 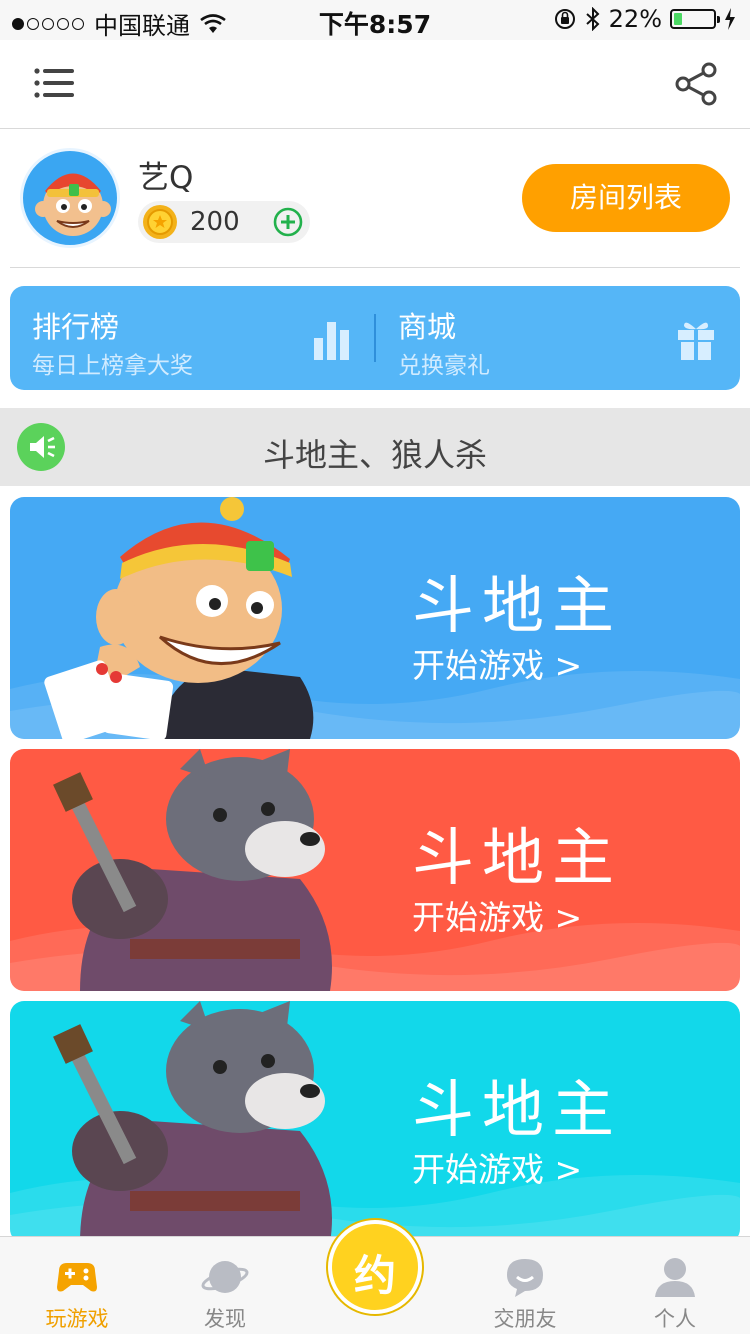 I want to click on bar-chart-icon, so click(x=331, y=341).